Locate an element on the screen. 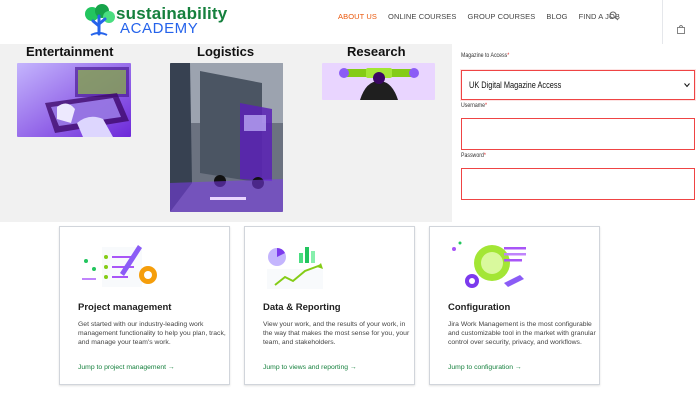 This screenshot has height=400, width=700. charts-icon is located at coordinates (295, 268).